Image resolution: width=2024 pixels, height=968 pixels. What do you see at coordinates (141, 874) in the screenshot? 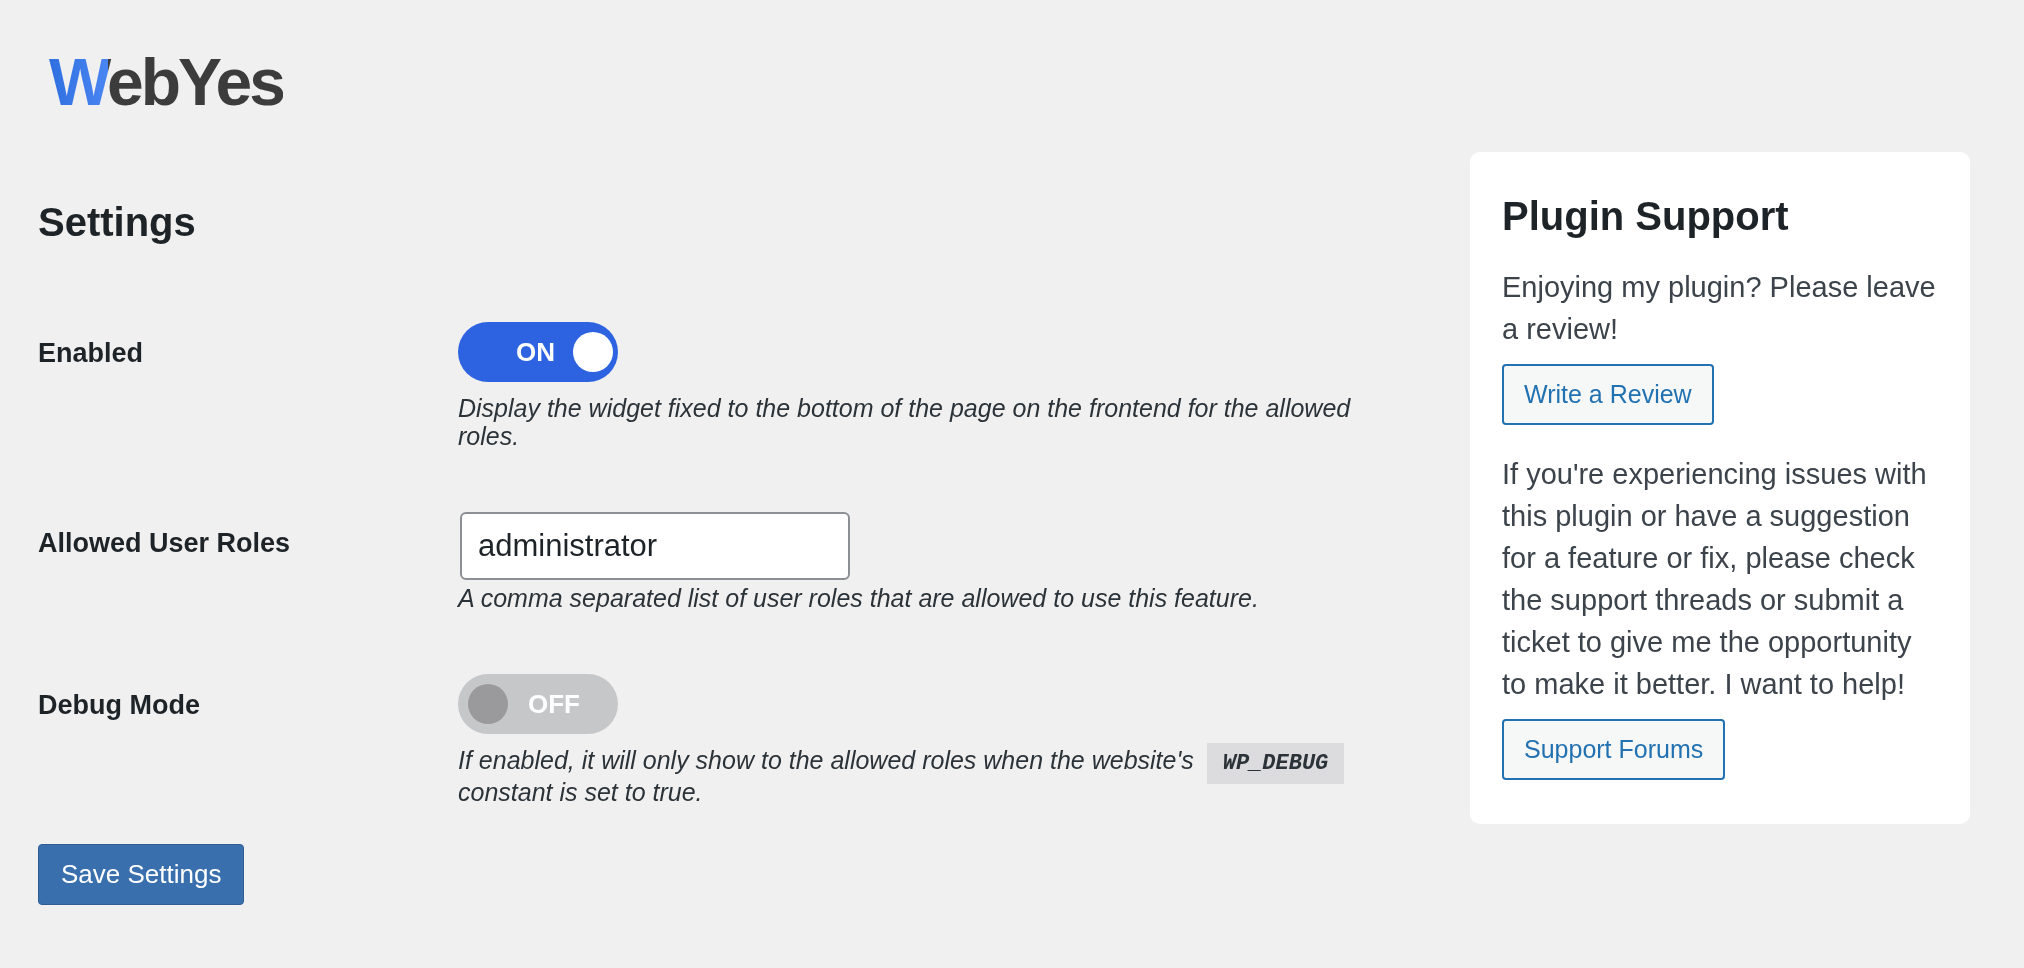
I see `save-button: Save Settings` at bounding box center [141, 874].